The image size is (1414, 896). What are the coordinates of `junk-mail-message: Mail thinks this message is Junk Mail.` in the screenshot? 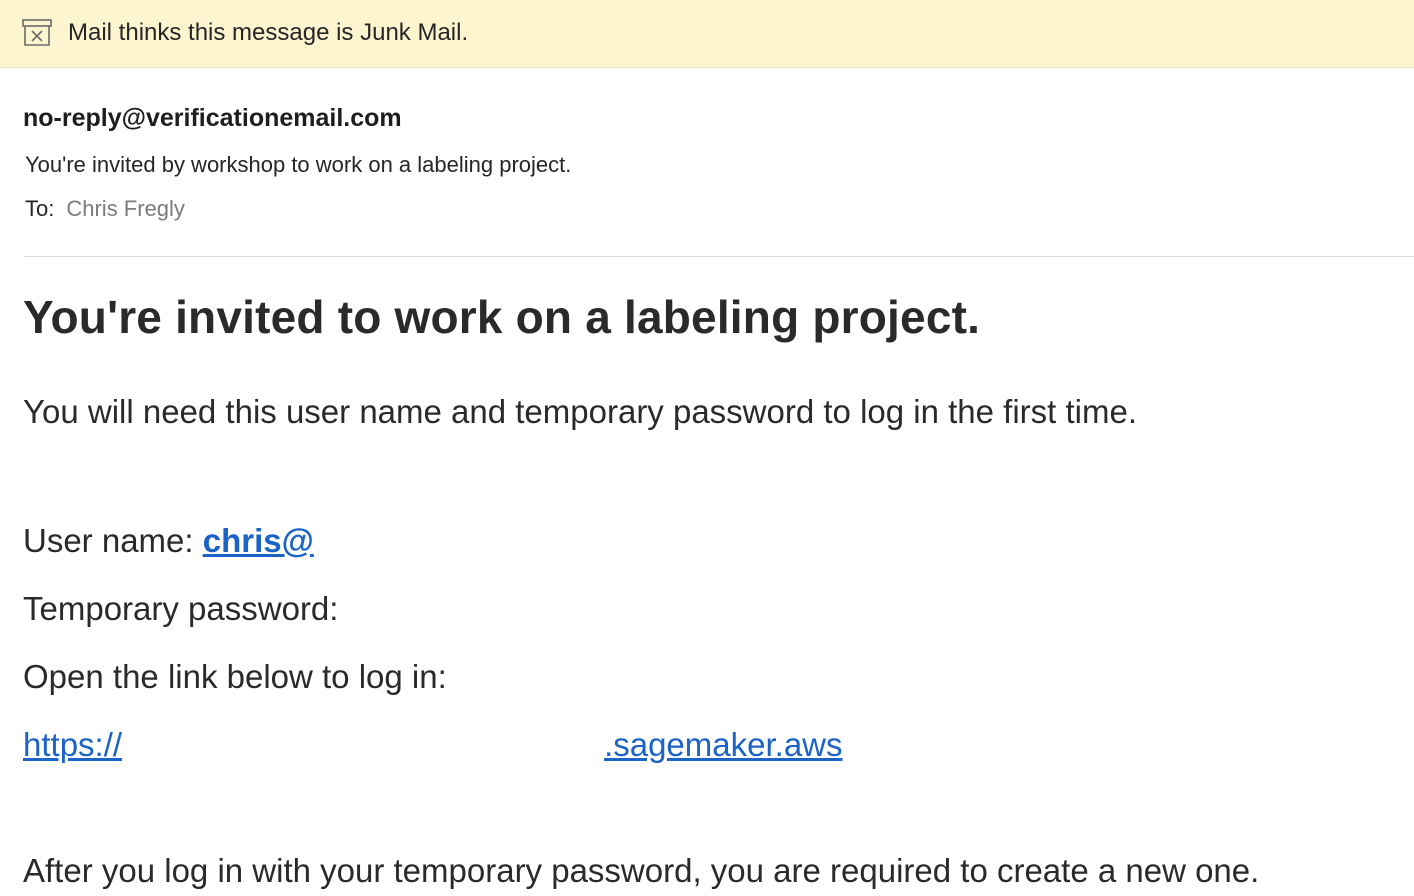 It's located at (268, 32).